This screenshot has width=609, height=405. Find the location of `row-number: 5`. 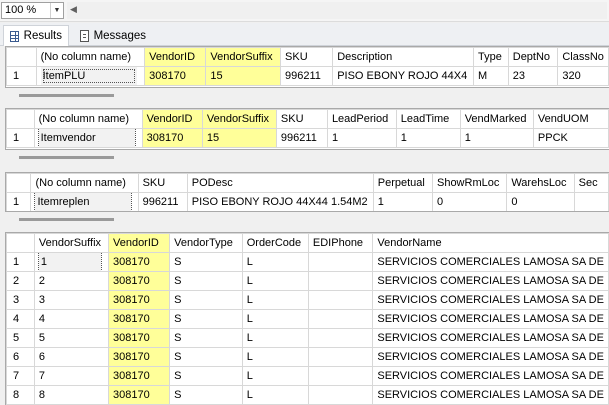

row-number: 5 is located at coordinates (20, 338).